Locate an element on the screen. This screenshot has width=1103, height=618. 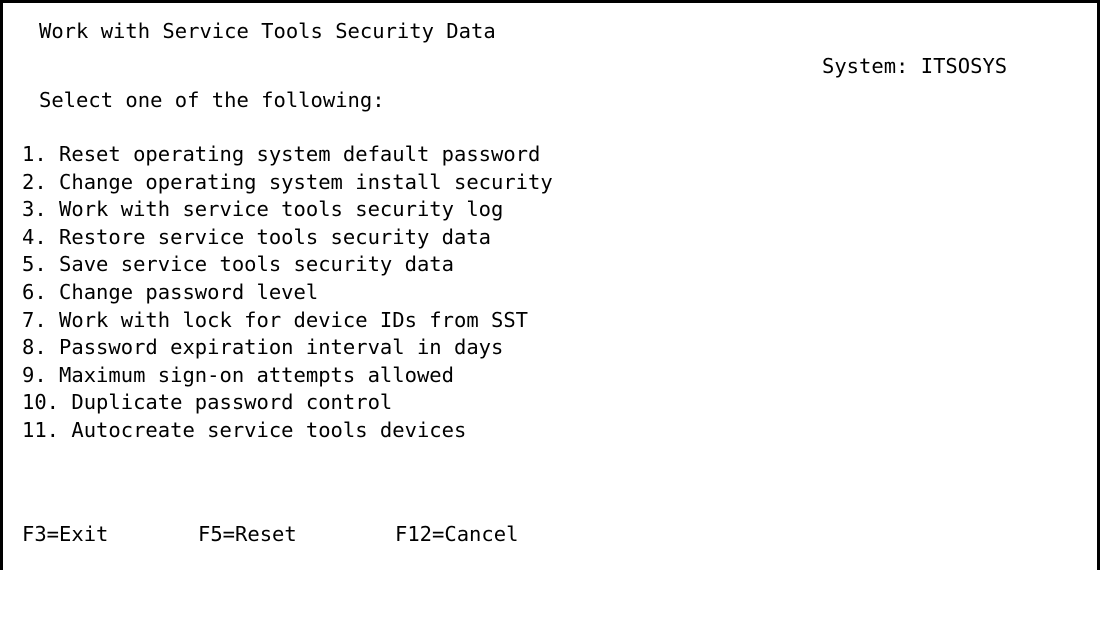
screen-title: Work with Service Tools Security Data is located at coordinates (267, 31).